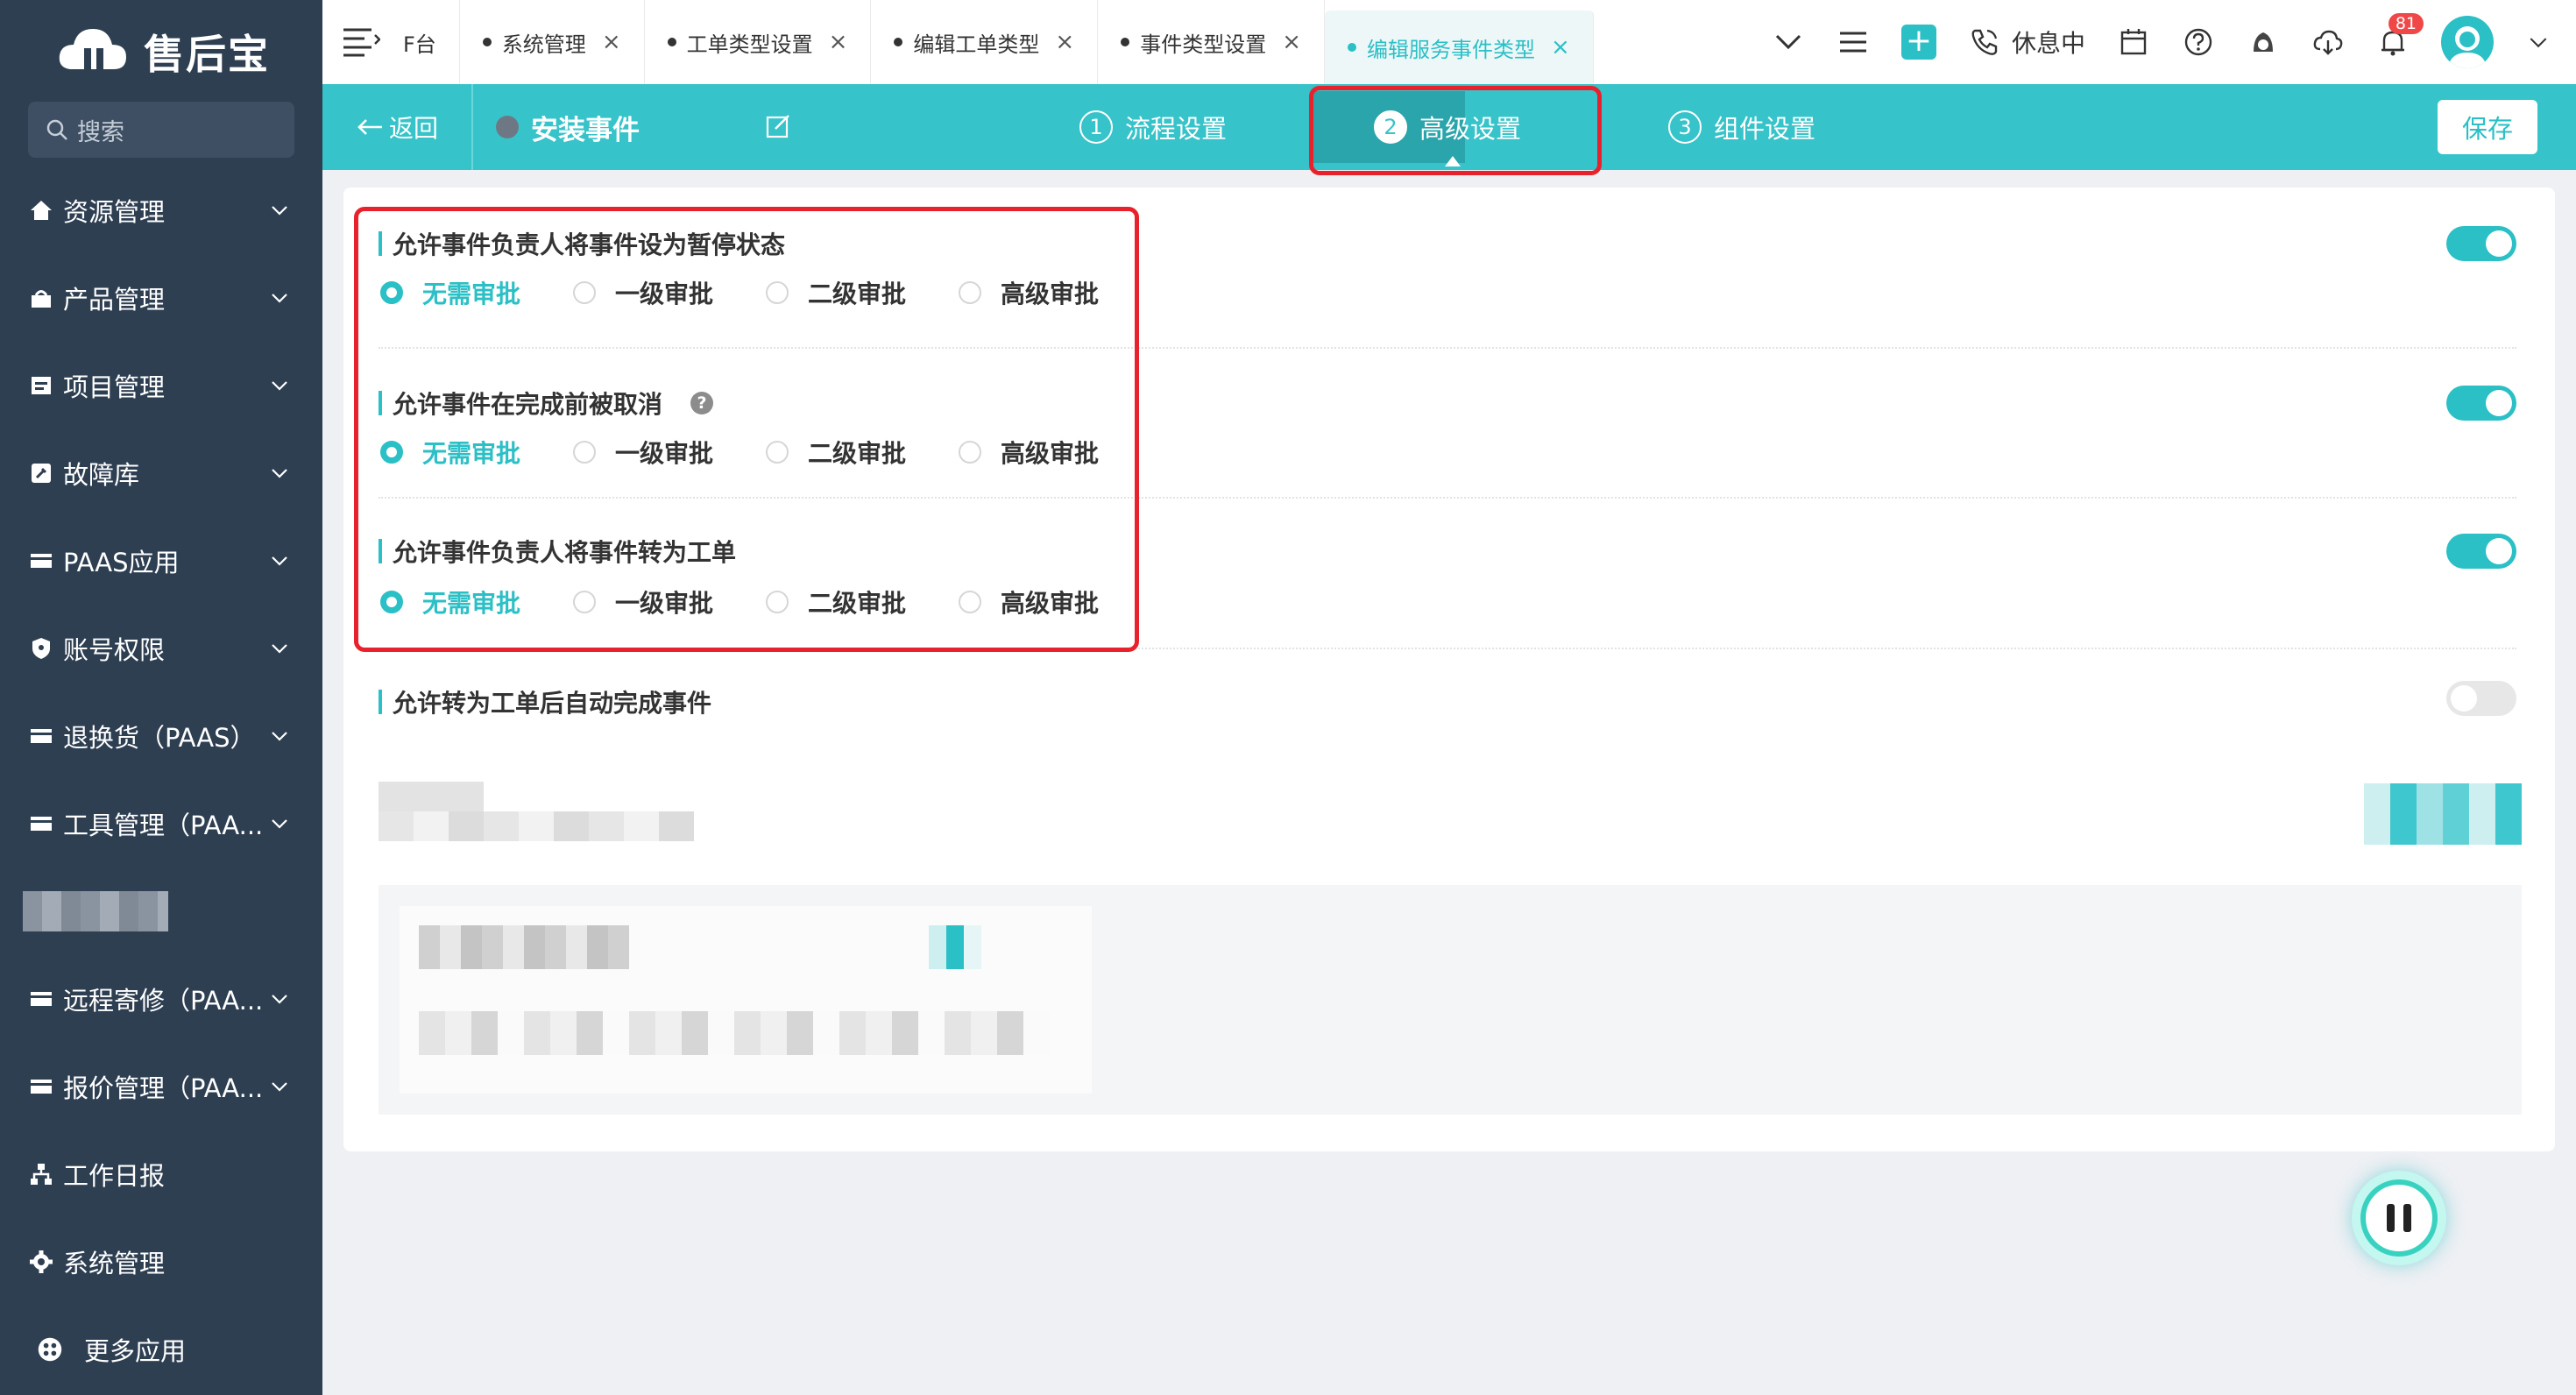  I want to click on search-icon, so click(56, 129).